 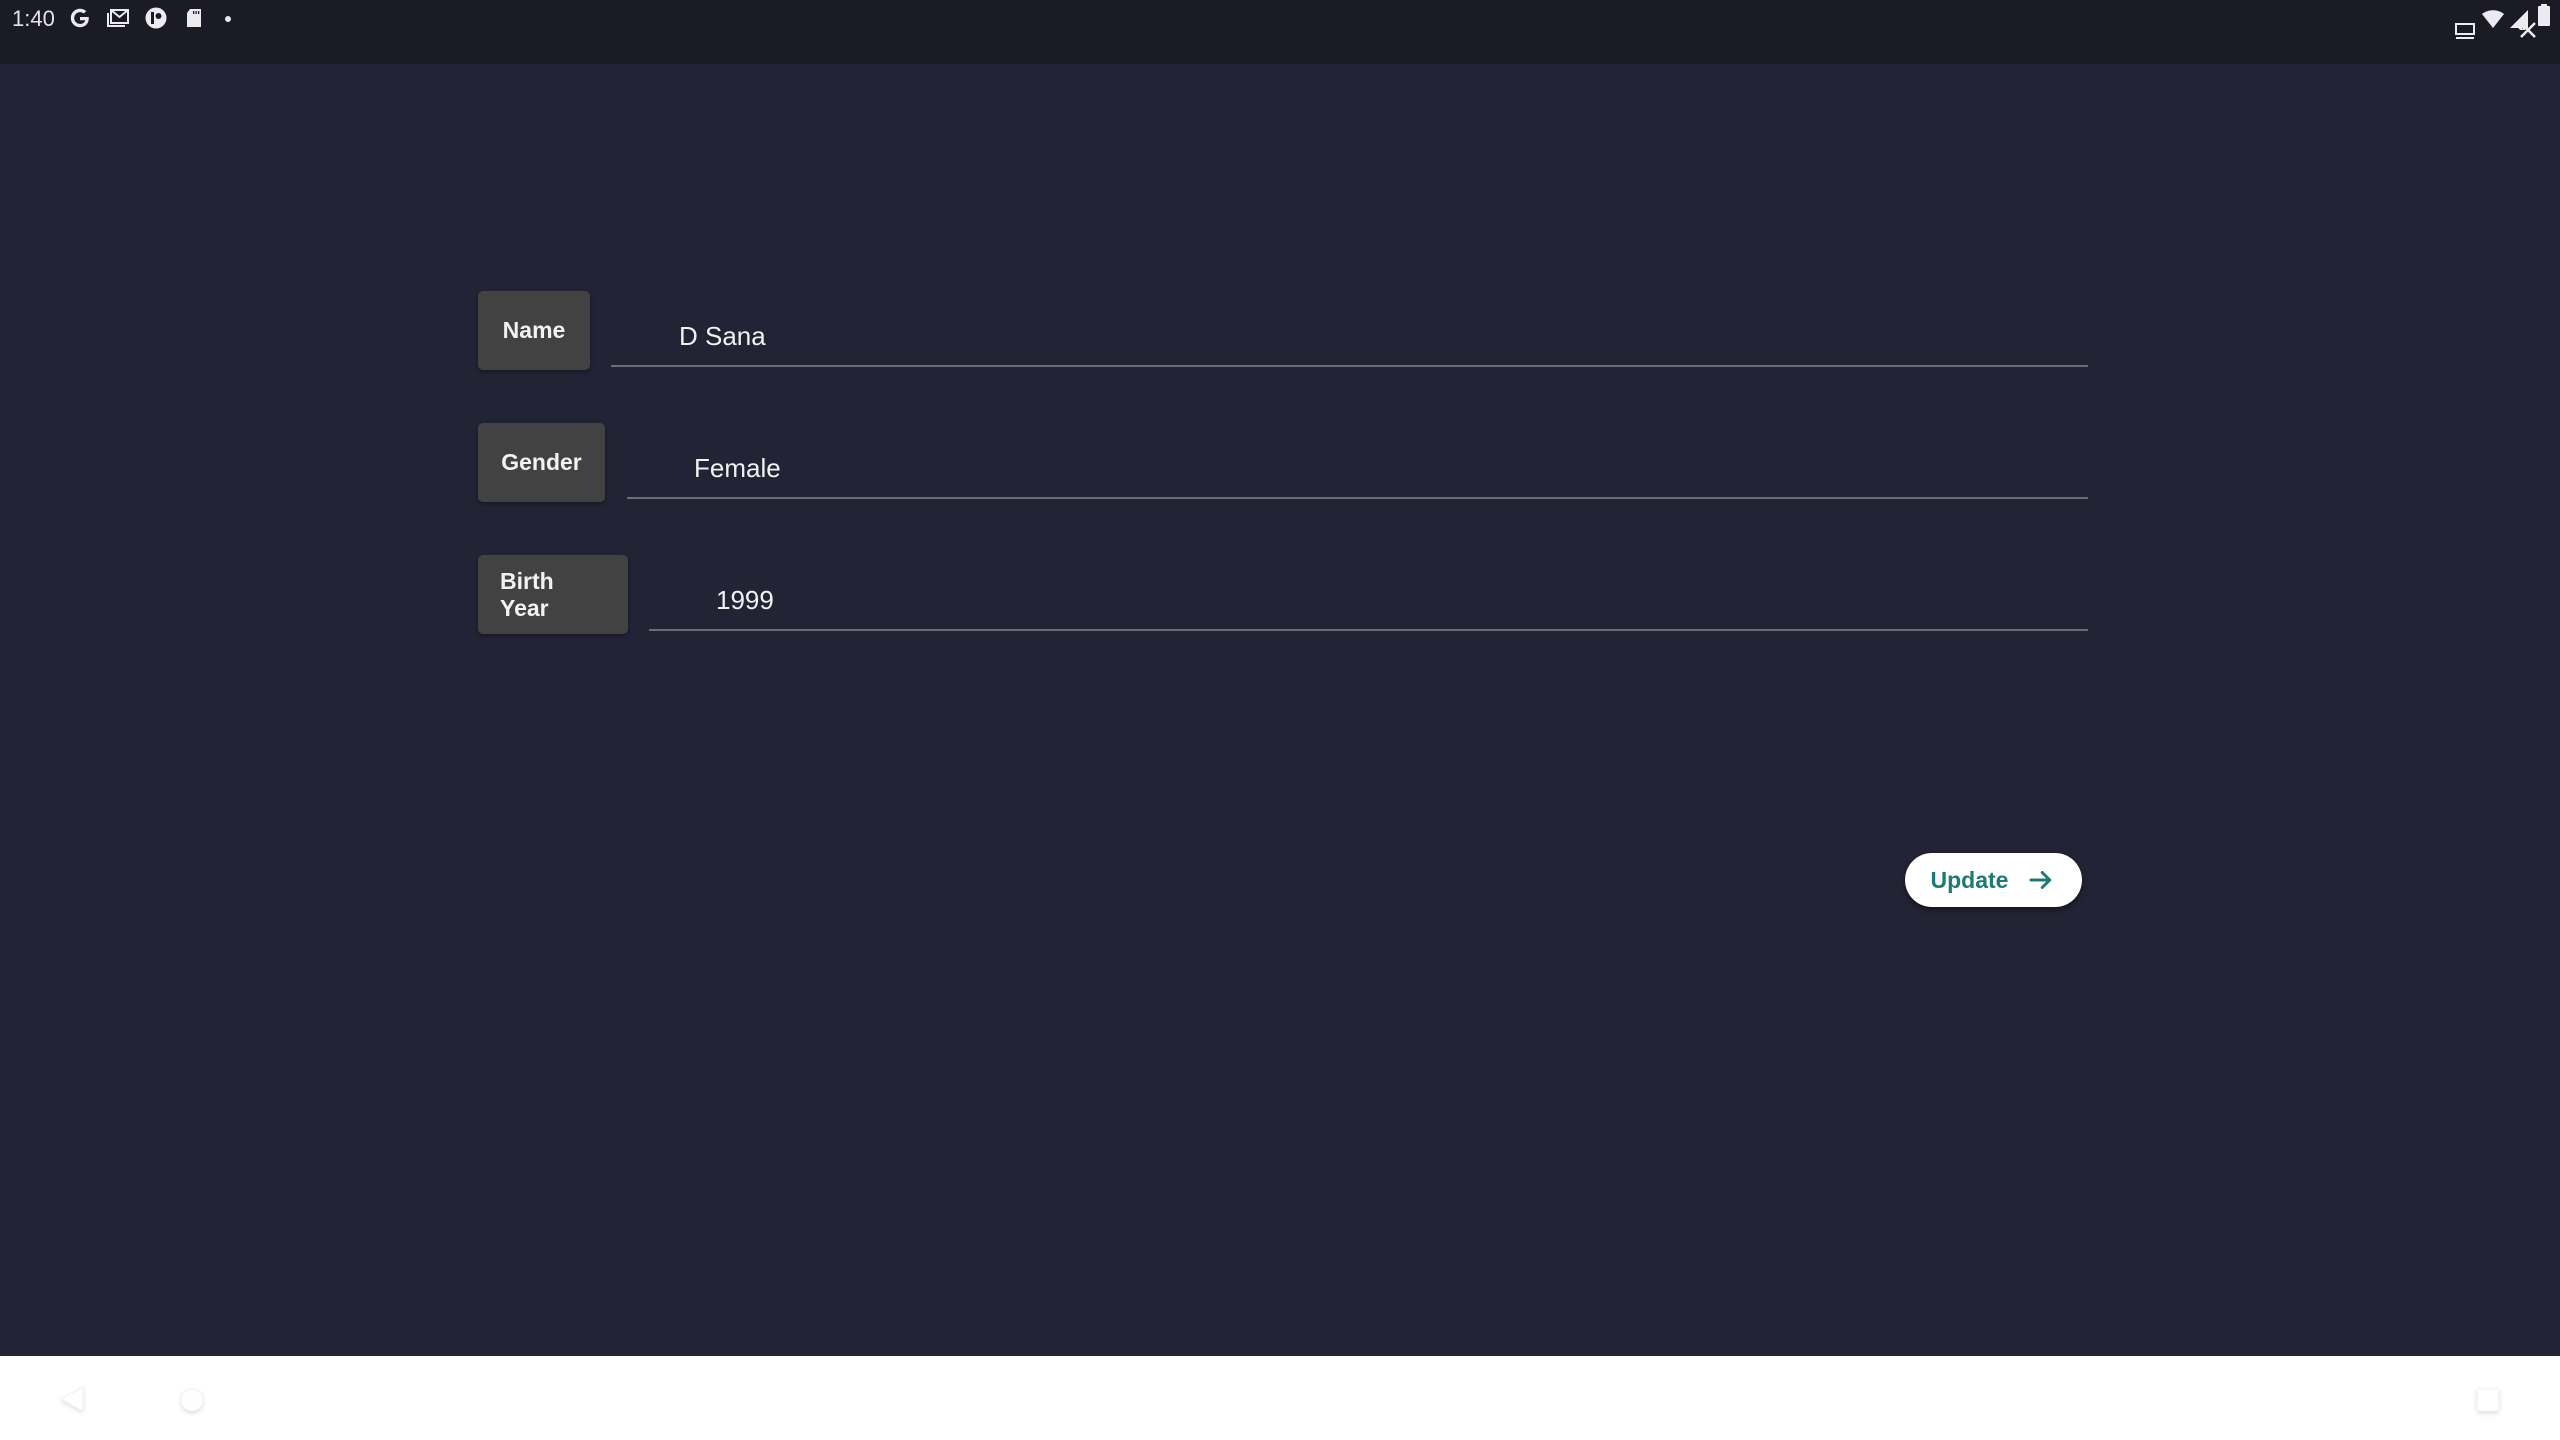 I want to click on birth-year-field: 1999, so click(x=1368, y=601).